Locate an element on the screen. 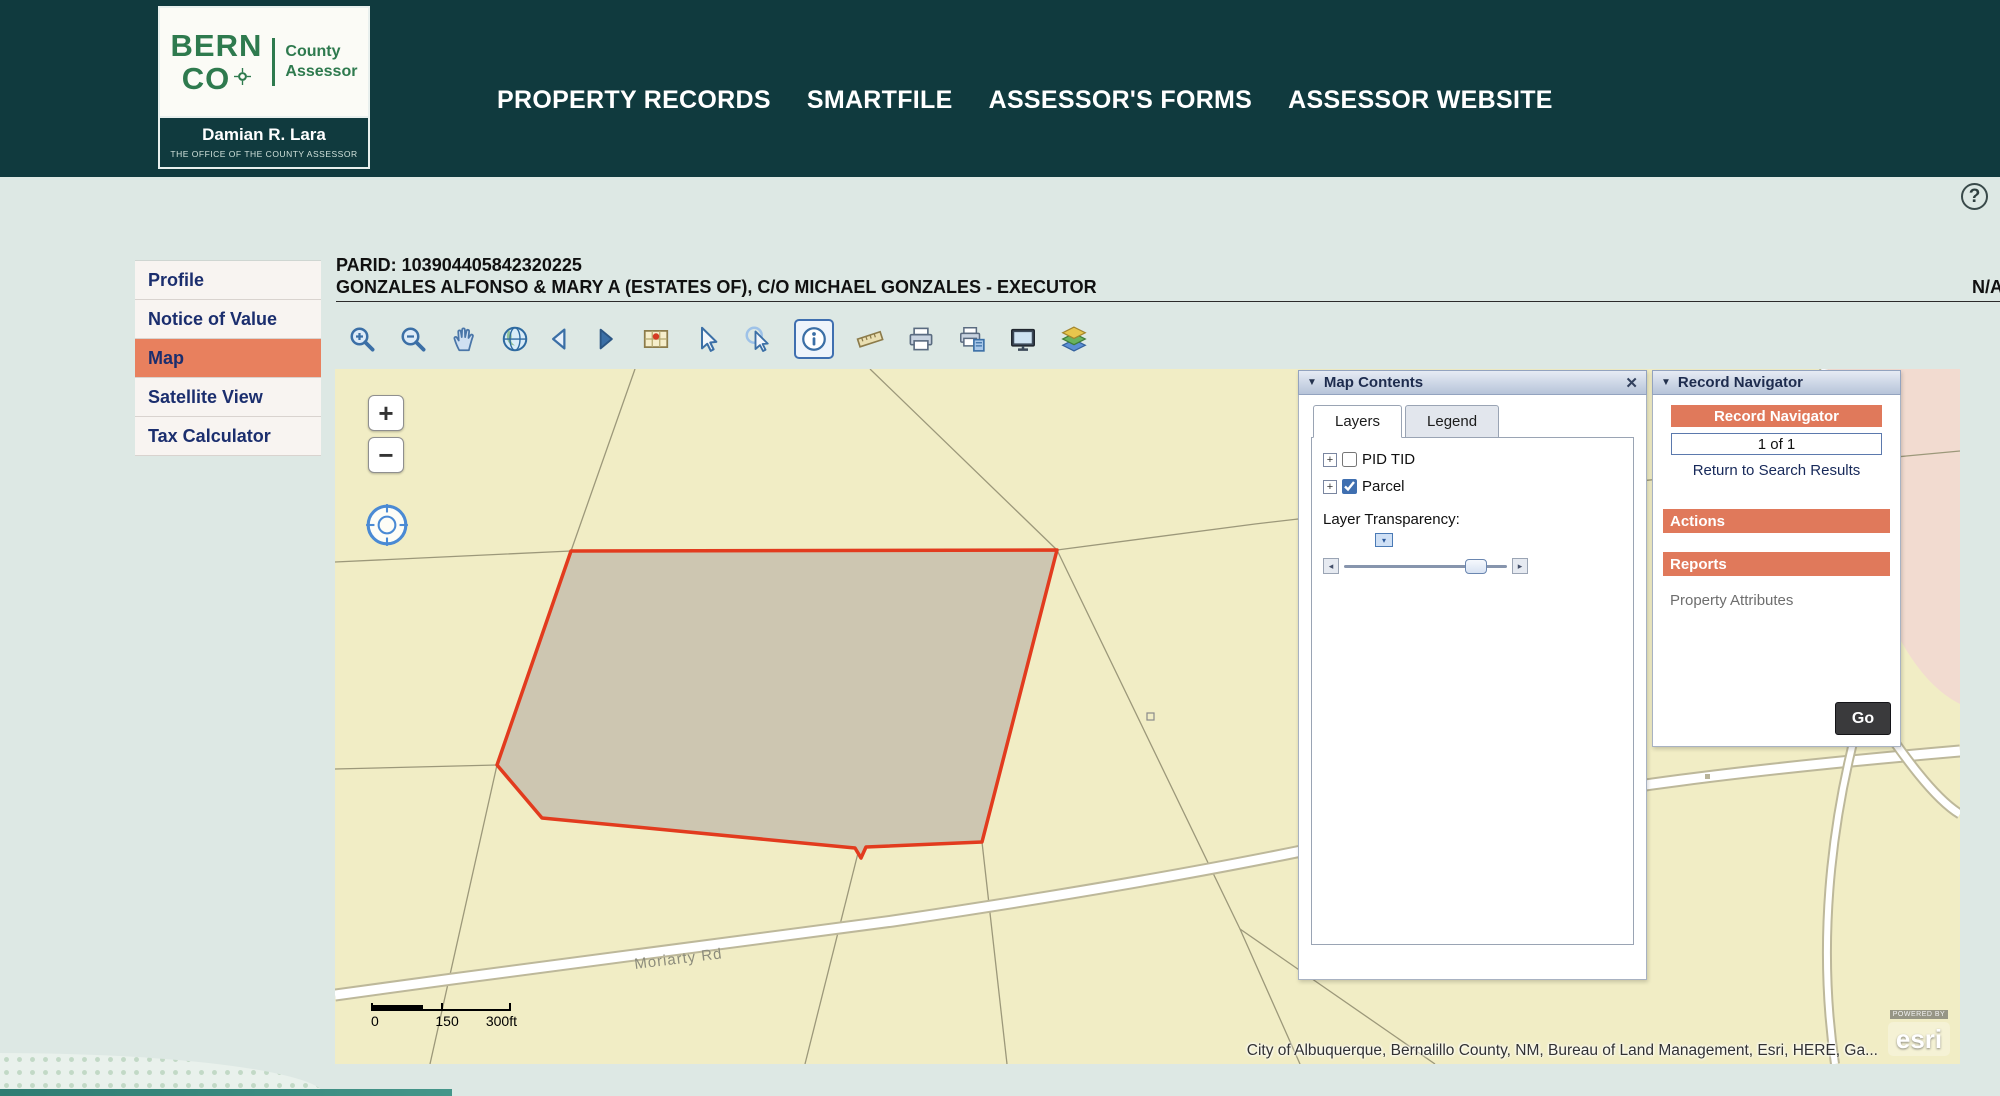 The height and width of the screenshot is (1096, 2000). layer-row-parcel: + Parcel is located at coordinates (1472, 486).